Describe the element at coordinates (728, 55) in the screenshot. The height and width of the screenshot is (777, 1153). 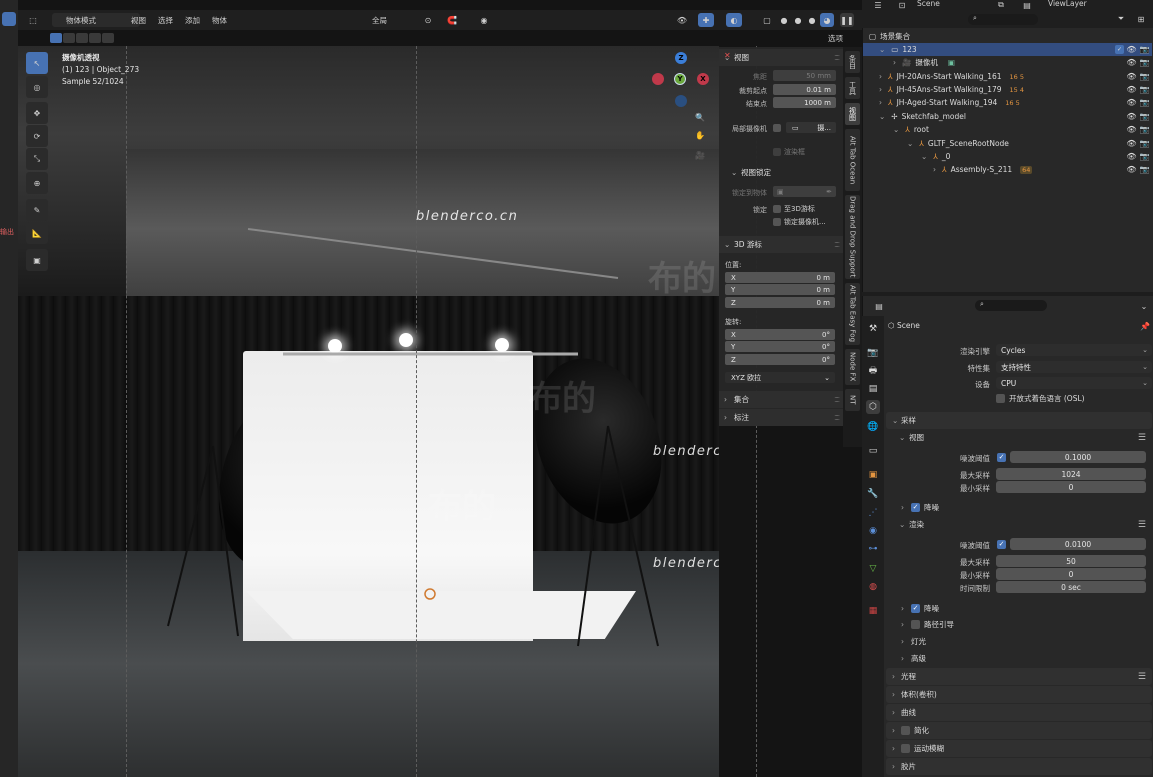
I see `close-icon: ✕` at that location.